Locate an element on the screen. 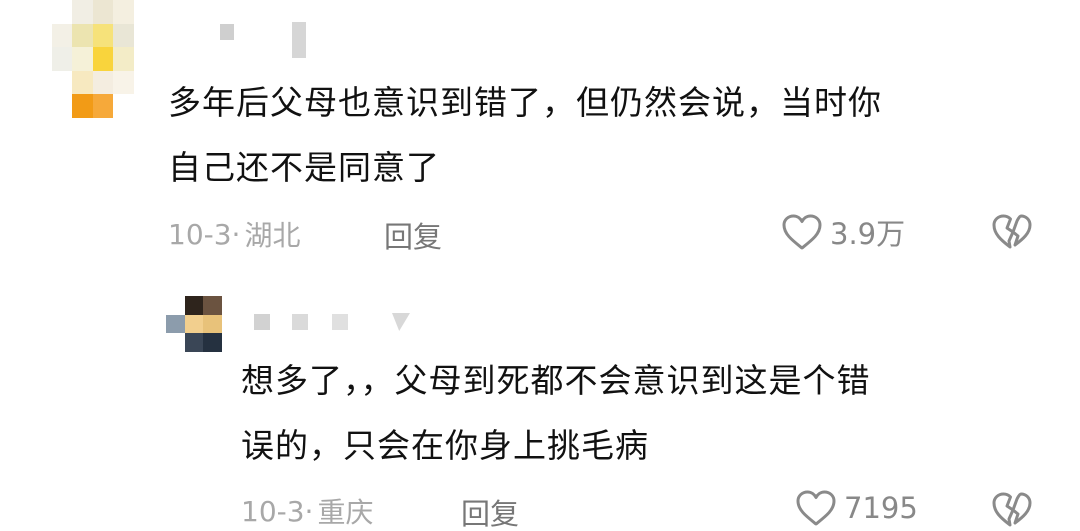 The image size is (1080, 531). comment-location: 湖北 is located at coordinates (272, 235).